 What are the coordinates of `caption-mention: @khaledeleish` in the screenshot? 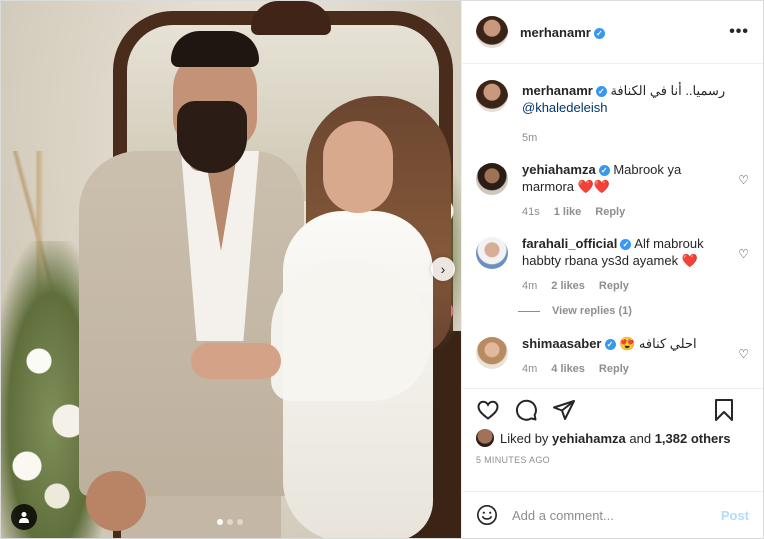 It's located at (564, 107).